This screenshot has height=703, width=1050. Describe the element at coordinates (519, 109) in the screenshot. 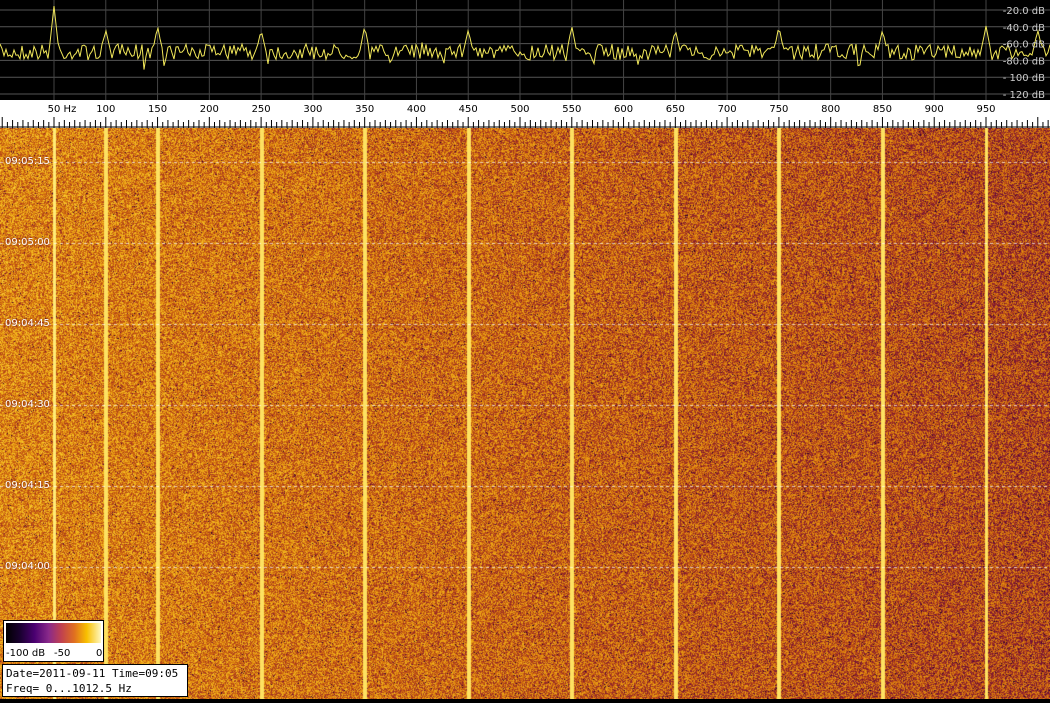

I see `frequency-label: 500` at that location.